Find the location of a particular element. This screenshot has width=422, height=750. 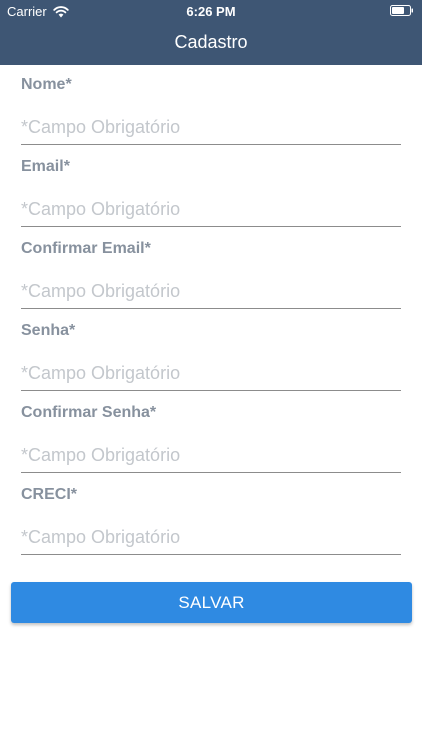

navigation-bar: Carrier 6:26 PM Cadastro is located at coordinates (211, 32).